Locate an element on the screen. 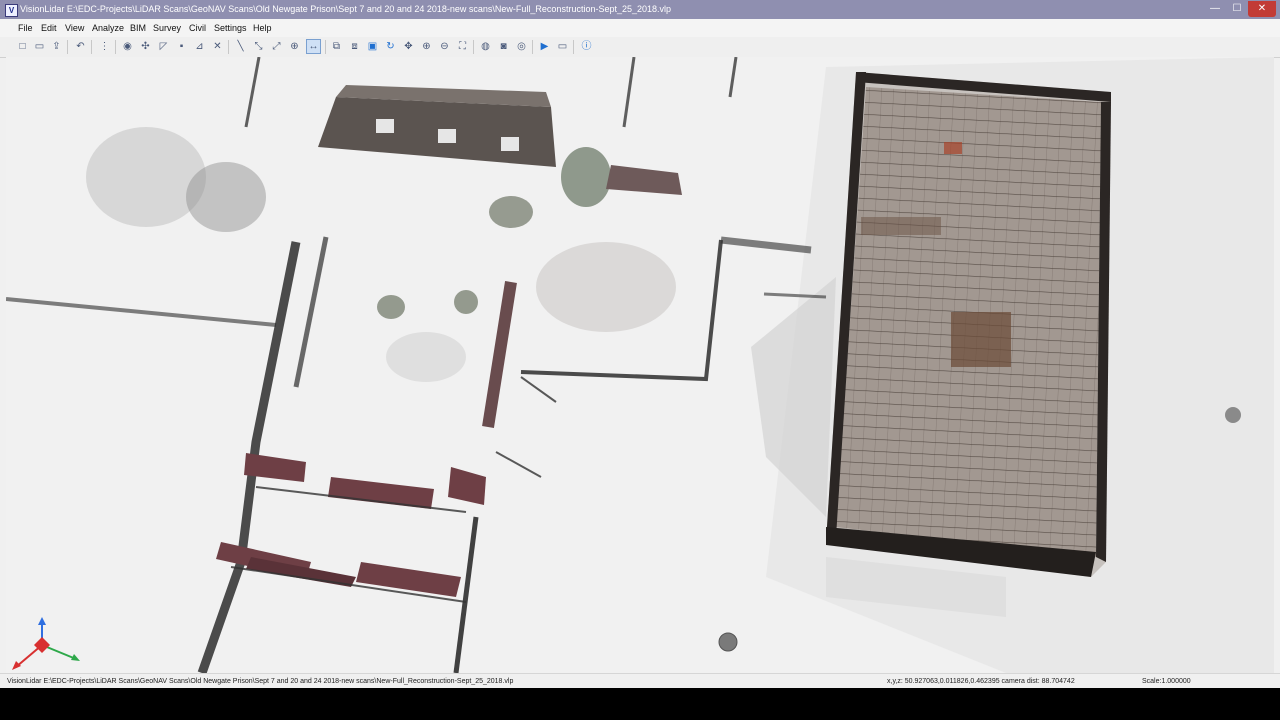 This screenshot has height=720, width=1280. grid-select-icon: ⋮ is located at coordinates (104, 46).